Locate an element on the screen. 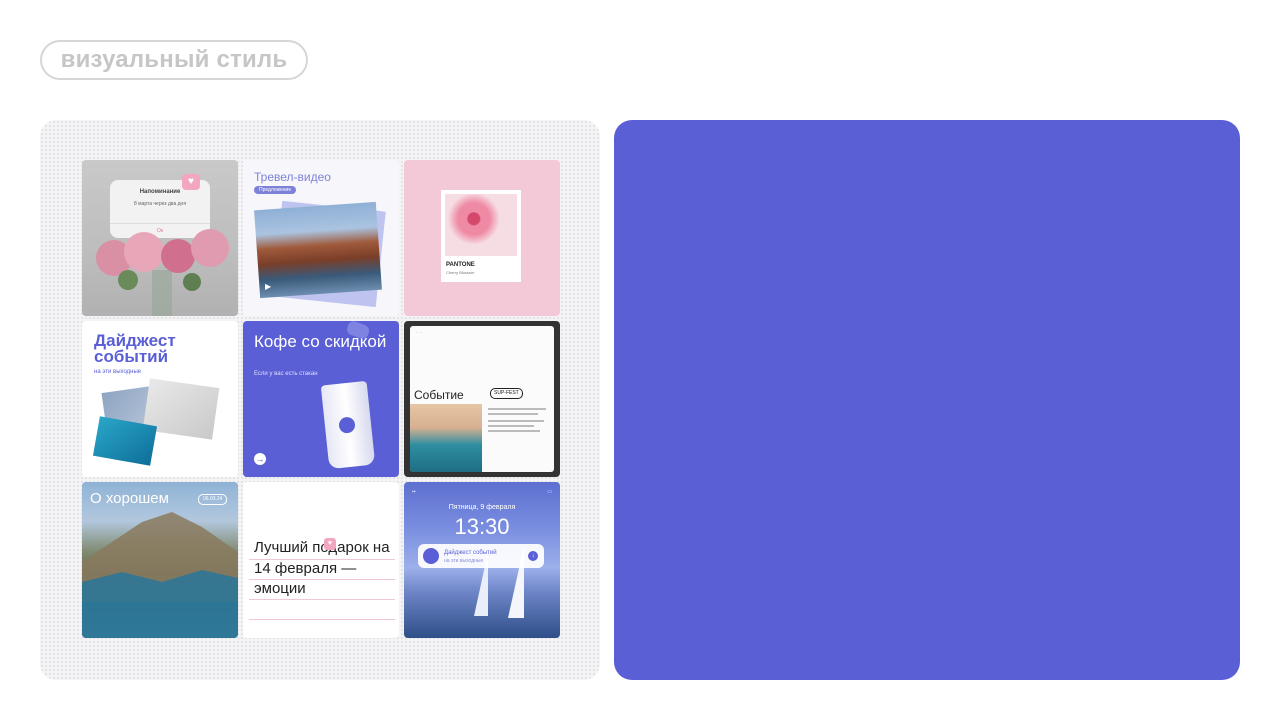  lock-day: Пятница, 9 февраля is located at coordinates (482, 507).